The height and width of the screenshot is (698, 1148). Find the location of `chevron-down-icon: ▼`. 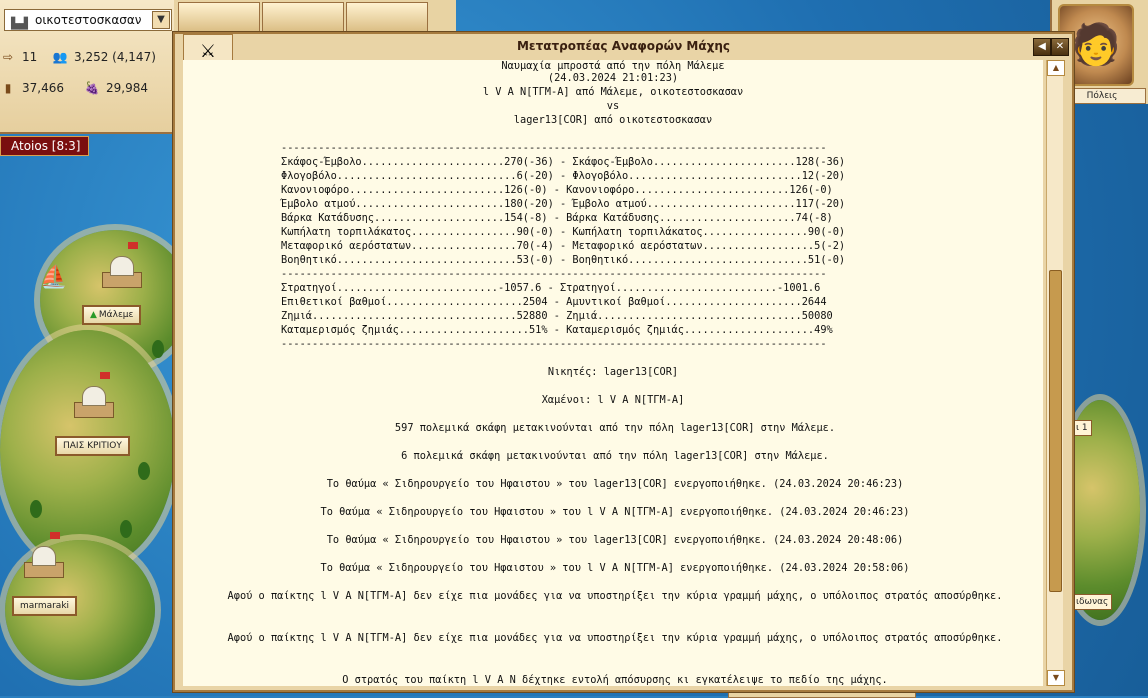

chevron-down-icon: ▼ is located at coordinates (161, 20).